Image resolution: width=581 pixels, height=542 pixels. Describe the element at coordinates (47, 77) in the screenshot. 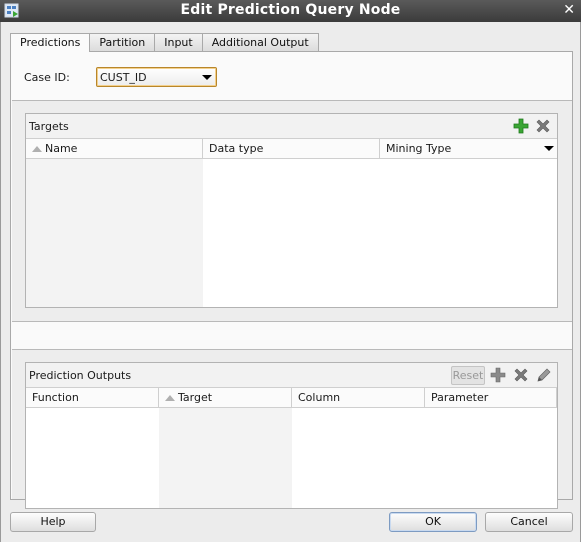

I see `case-id-label: Case ID:` at that location.